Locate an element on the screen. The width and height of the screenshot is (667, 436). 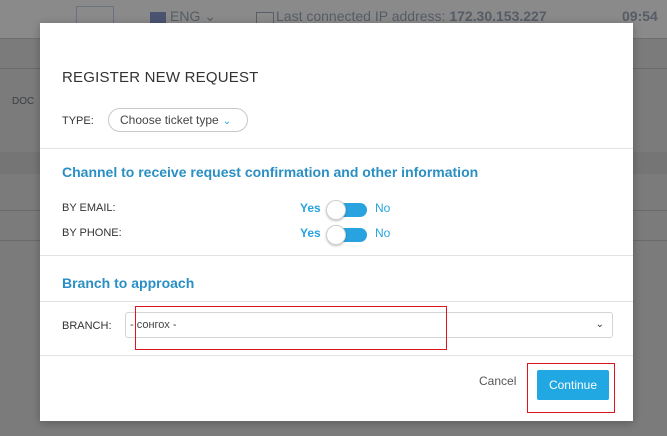
cancel-button: Cancel is located at coordinates (497, 381).